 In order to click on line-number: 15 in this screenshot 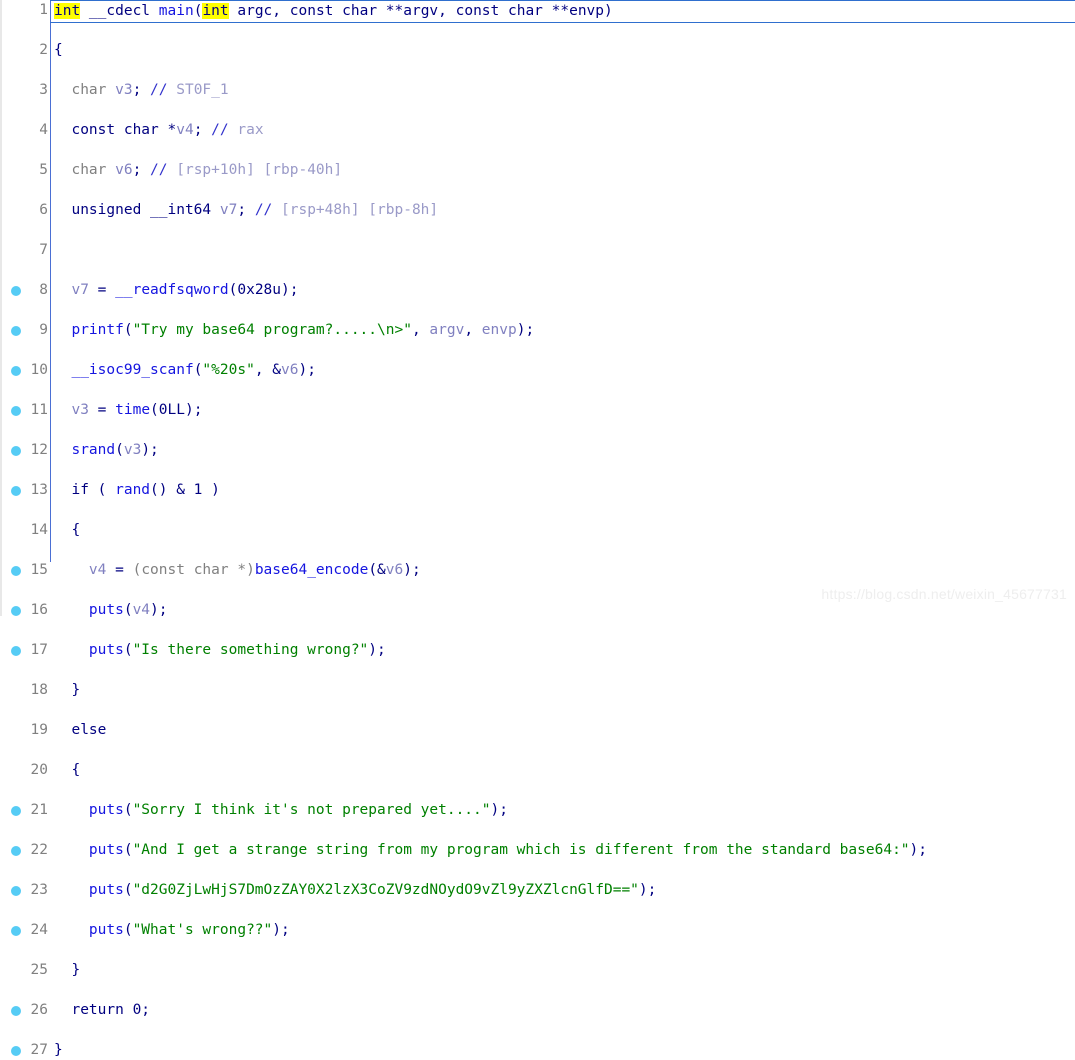, I will do `click(39, 570)`.